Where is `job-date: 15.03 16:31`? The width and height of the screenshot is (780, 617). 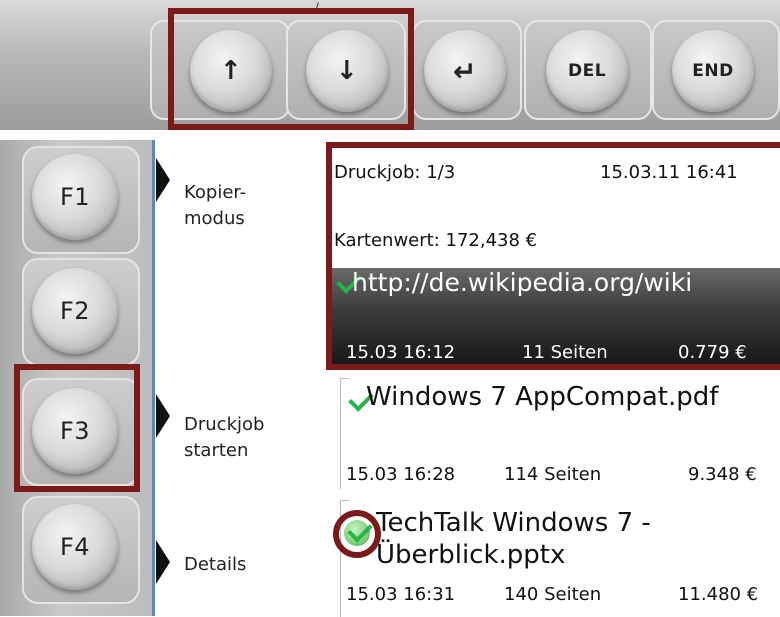 job-date: 15.03 16:31 is located at coordinates (401, 594).